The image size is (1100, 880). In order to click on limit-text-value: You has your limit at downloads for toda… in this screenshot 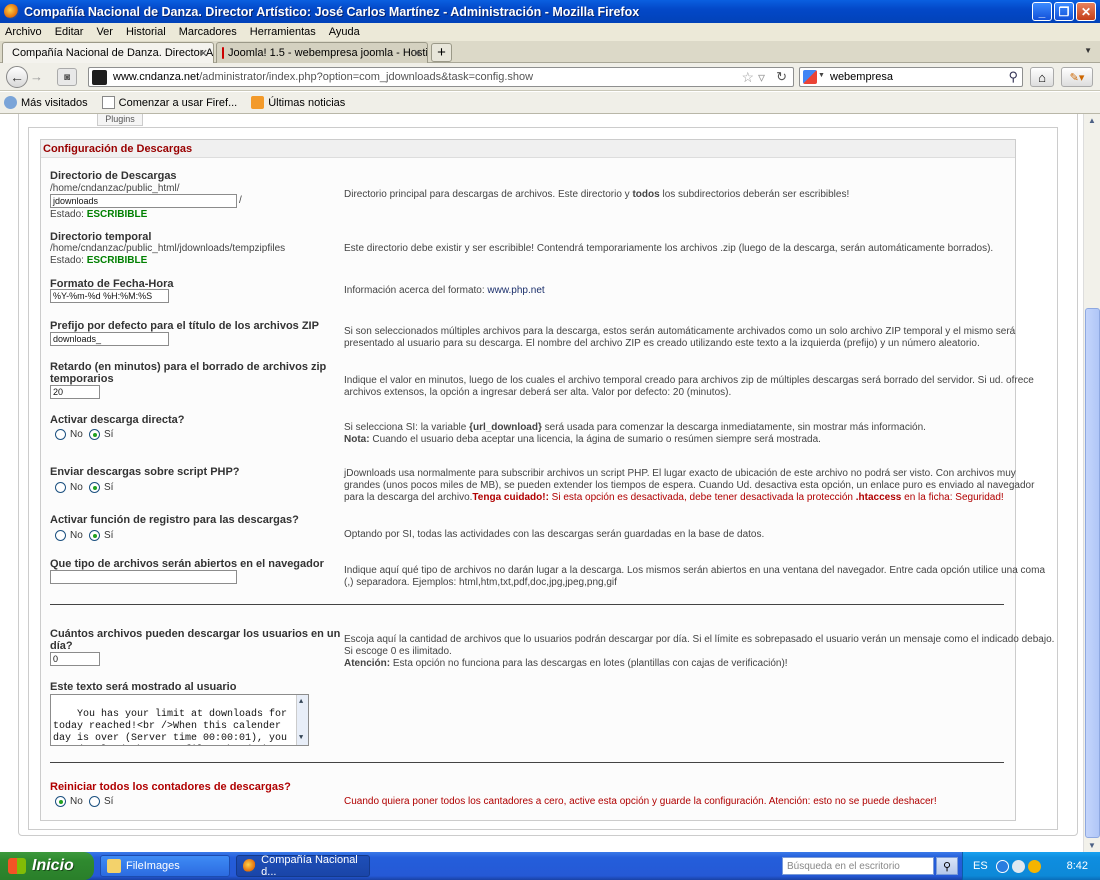, I will do `click(170, 726)`.